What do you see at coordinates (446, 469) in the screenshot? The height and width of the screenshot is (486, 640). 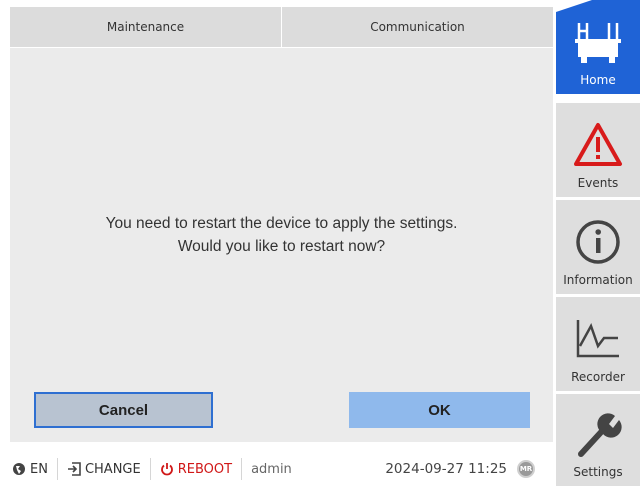 I see `datetime: 2024-09-27 11:25` at bounding box center [446, 469].